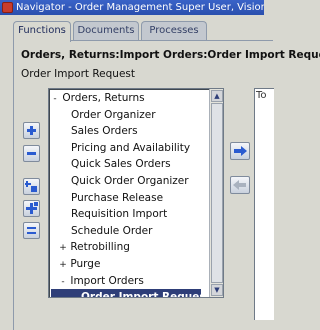 The image size is (320, 330). I want to click on tree-node: Schedule Order, so click(129, 231).